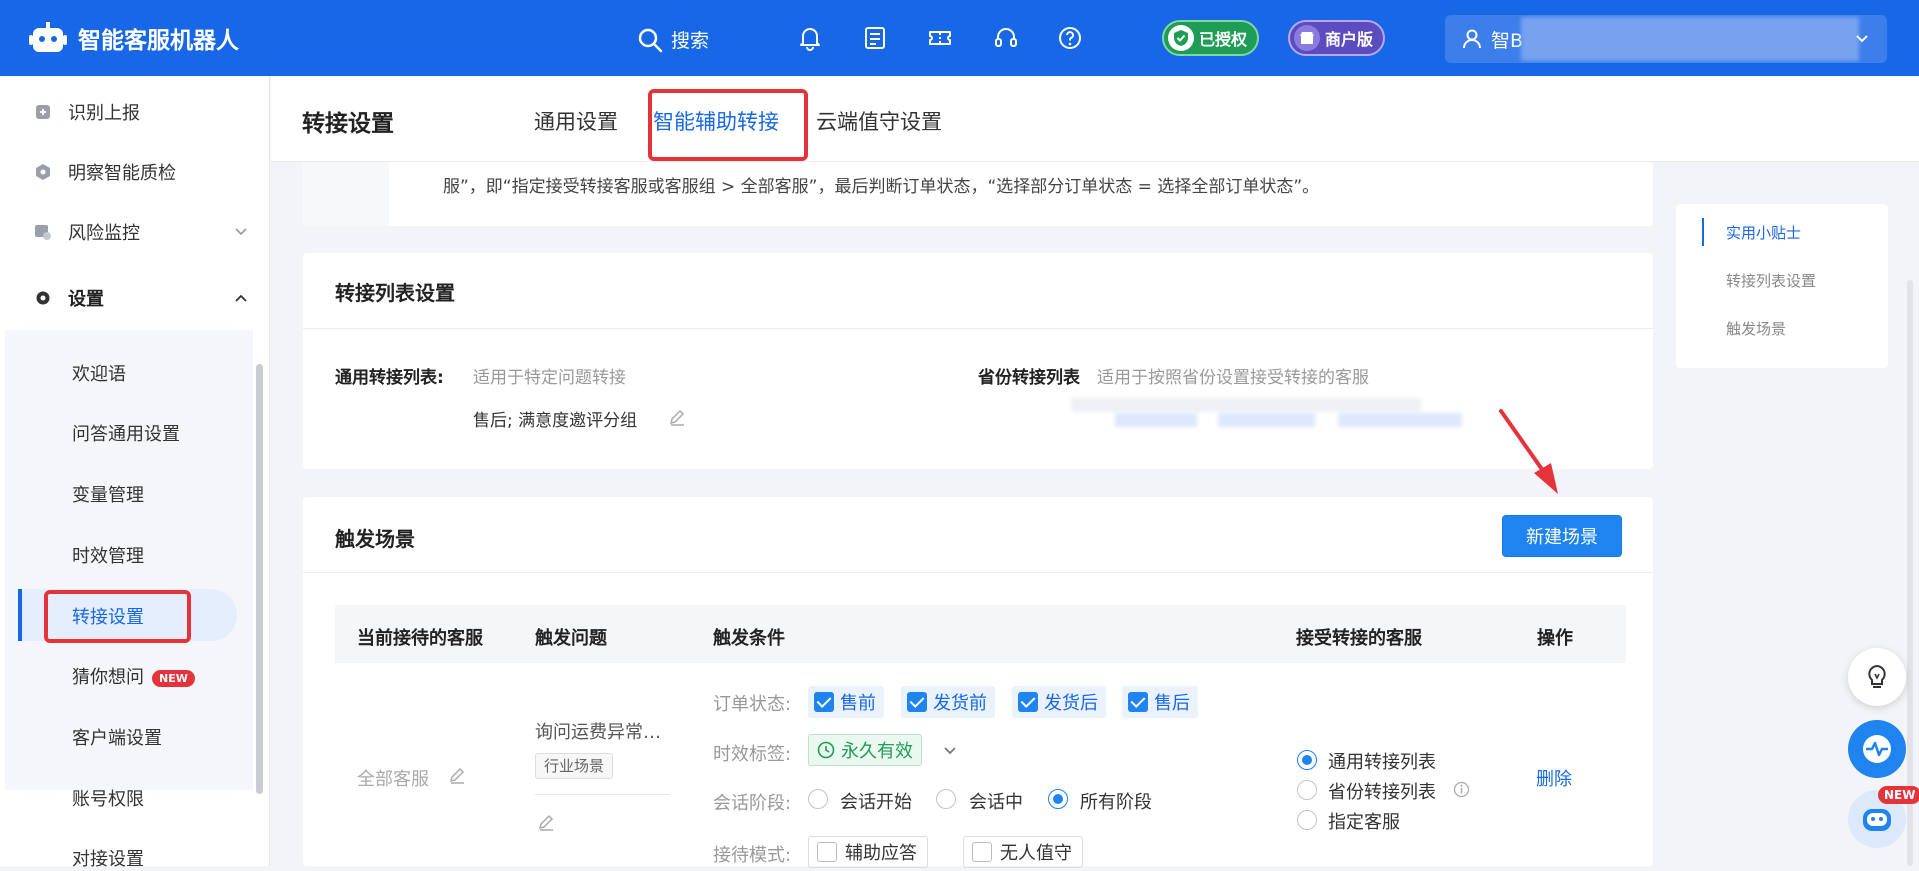  I want to click on delete-link: 删除, so click(1554, 778).